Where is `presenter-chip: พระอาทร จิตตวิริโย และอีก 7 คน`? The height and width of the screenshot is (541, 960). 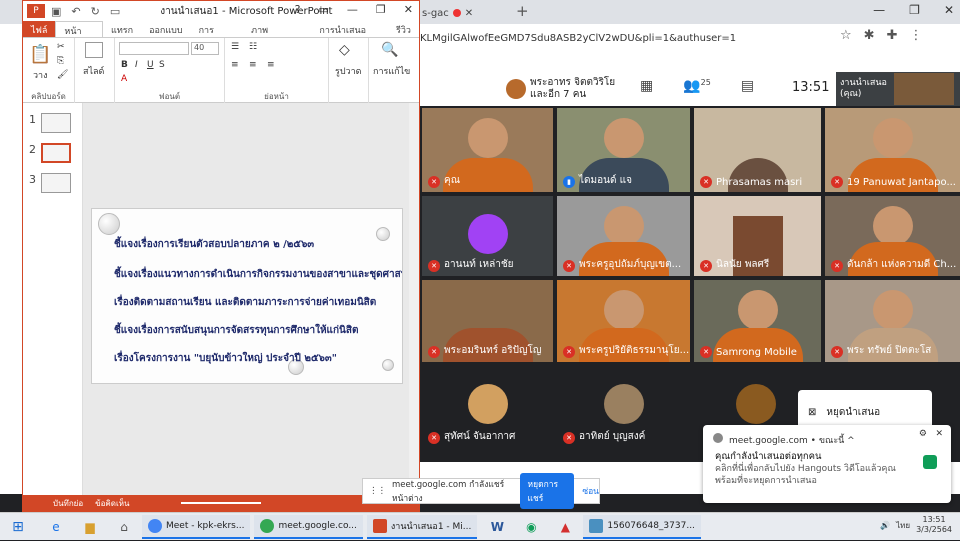
presenter-chip: พระอาทร จิตตวิริโย และอีก 7 คน is located at coordinates (567, 89).